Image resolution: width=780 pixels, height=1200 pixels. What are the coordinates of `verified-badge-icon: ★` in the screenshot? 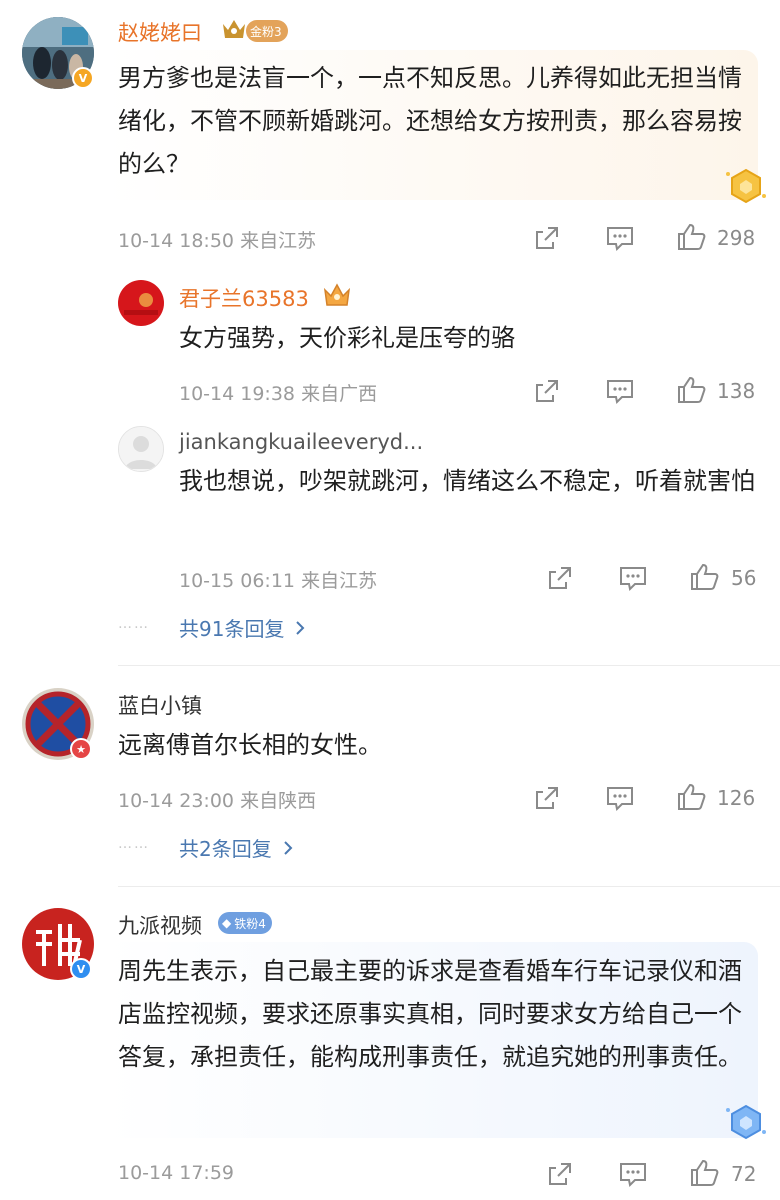 It's located at (81, 749).